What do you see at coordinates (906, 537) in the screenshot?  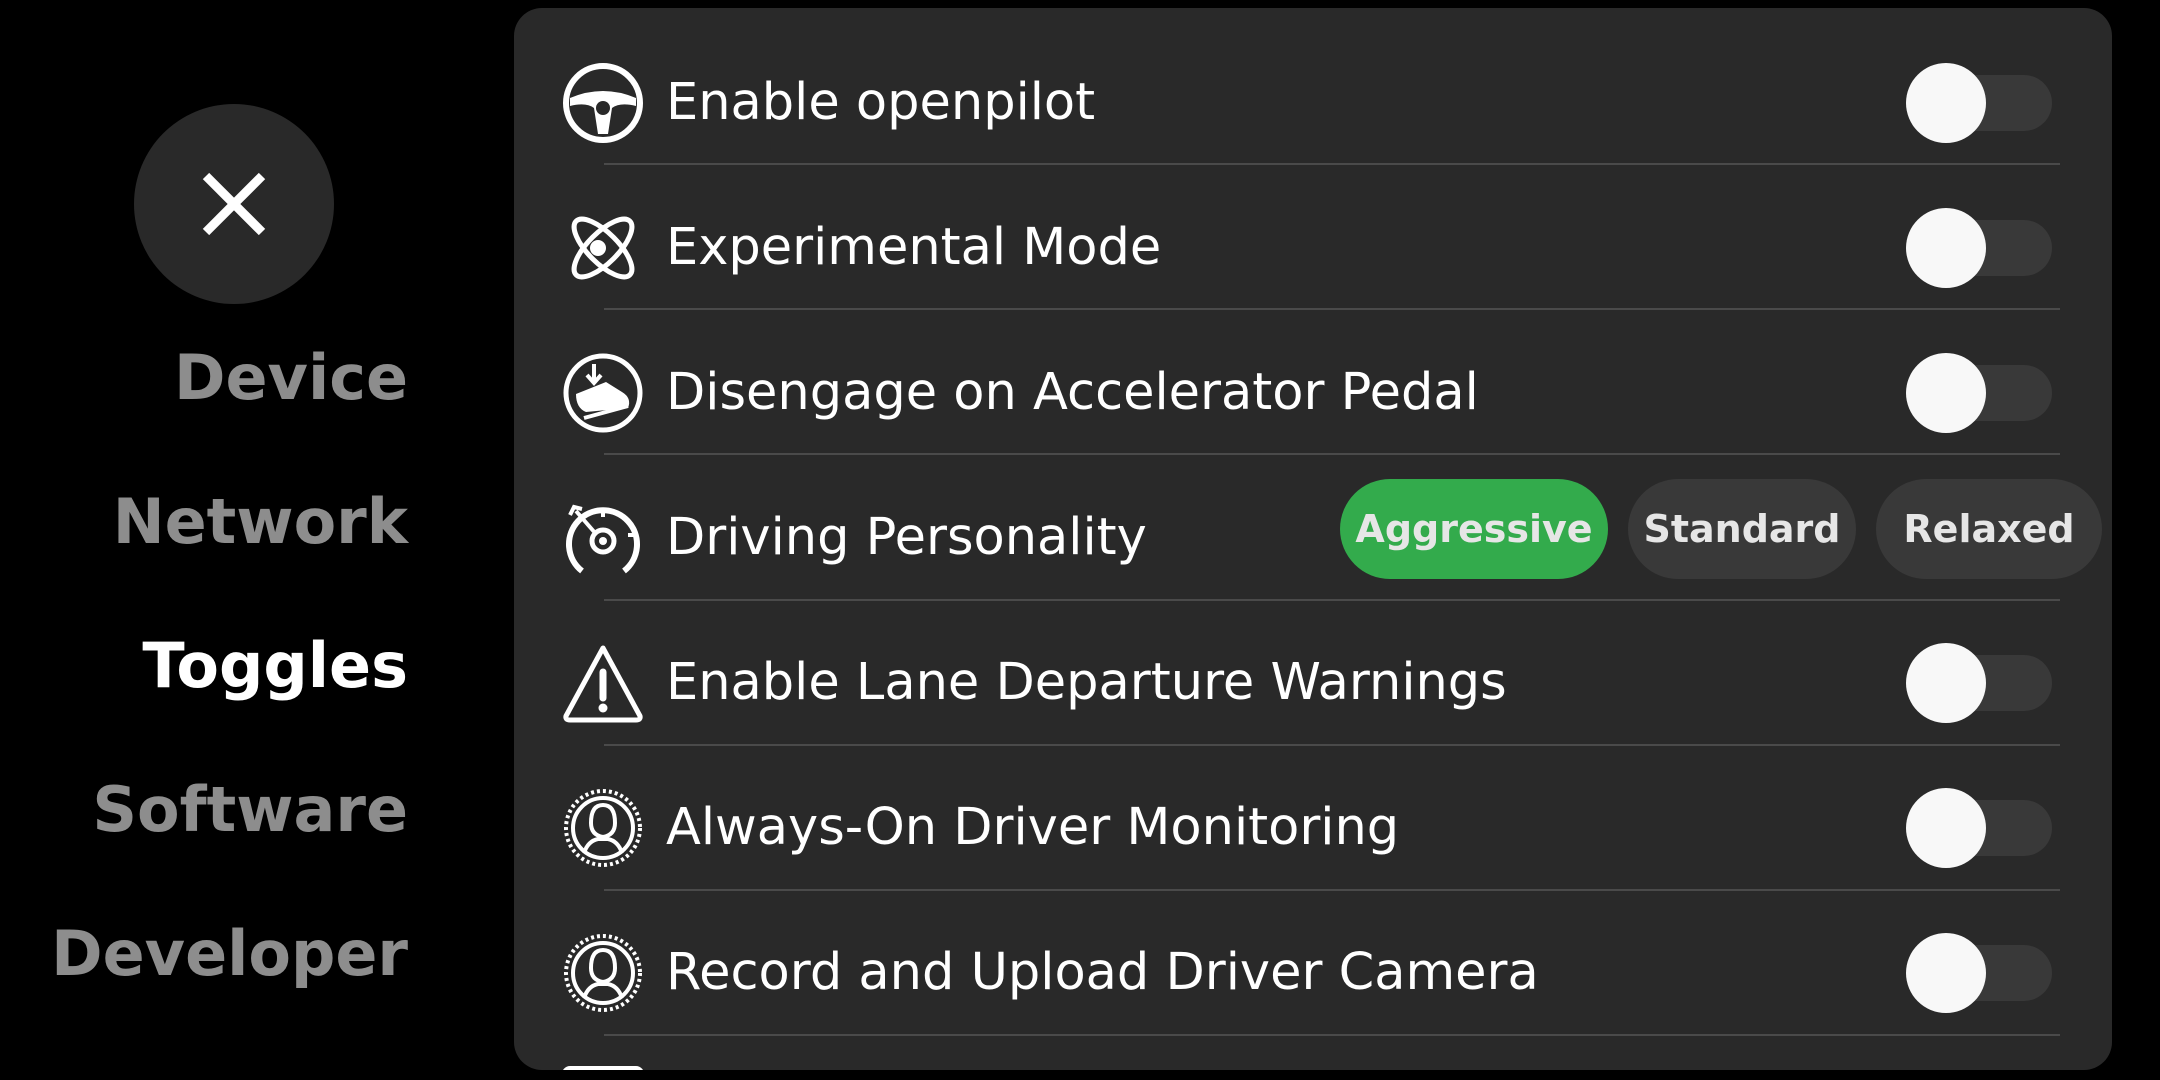 I see `setting-label: Driving Personality` at bounding box center [906, 537].